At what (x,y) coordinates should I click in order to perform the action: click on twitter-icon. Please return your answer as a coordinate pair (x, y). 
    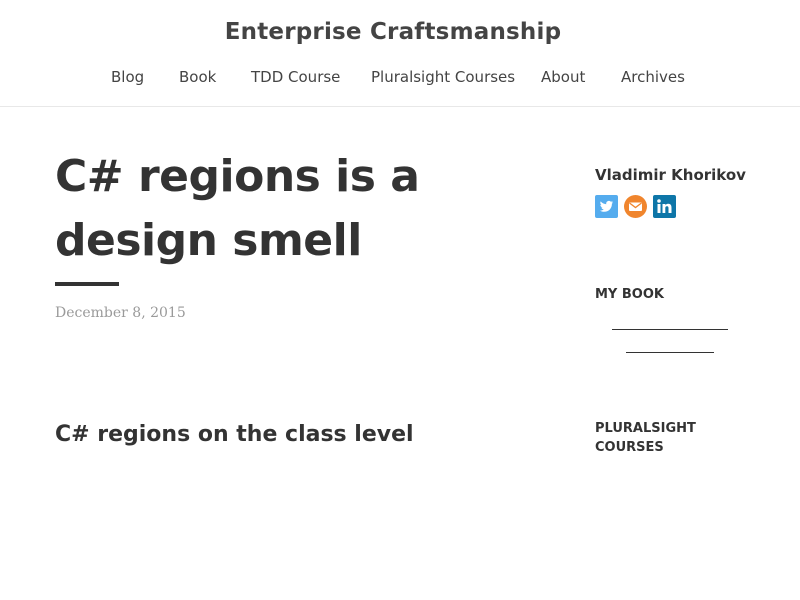
    Looking at the image, I should click on (606, 206).